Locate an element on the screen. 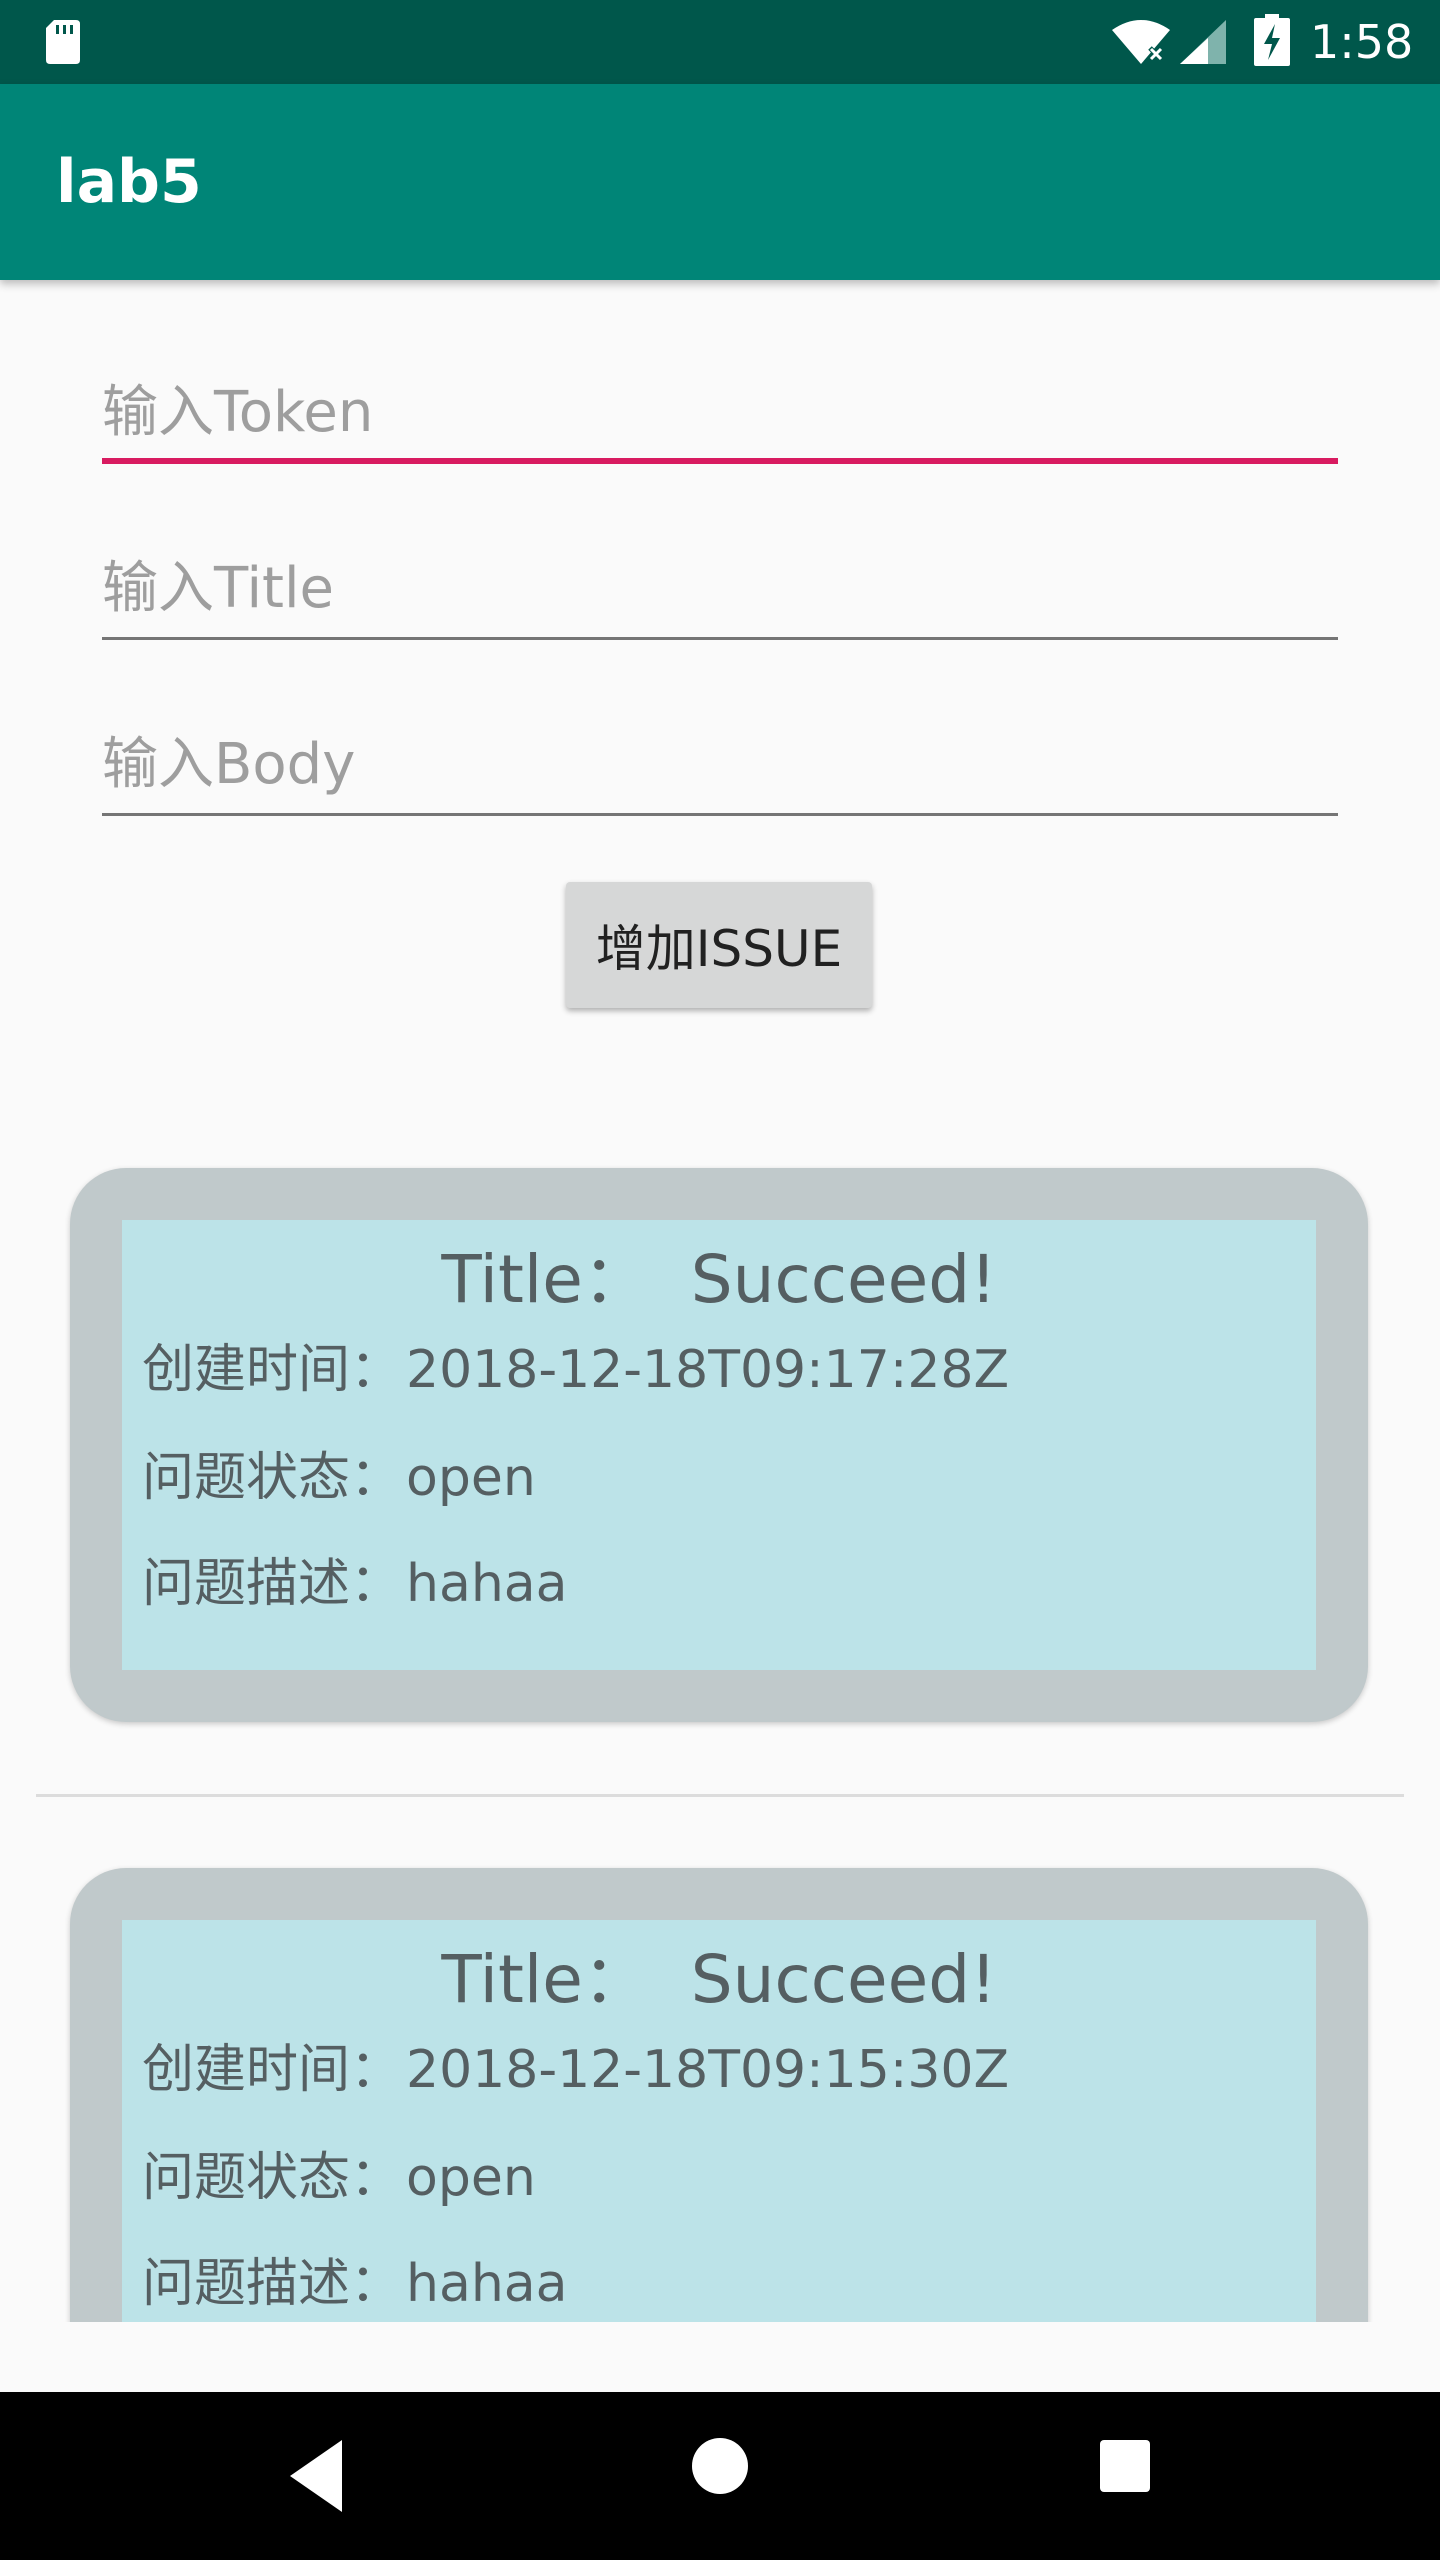 The image size is (1440, 2560). title-input is located at coordinates (720, 588).